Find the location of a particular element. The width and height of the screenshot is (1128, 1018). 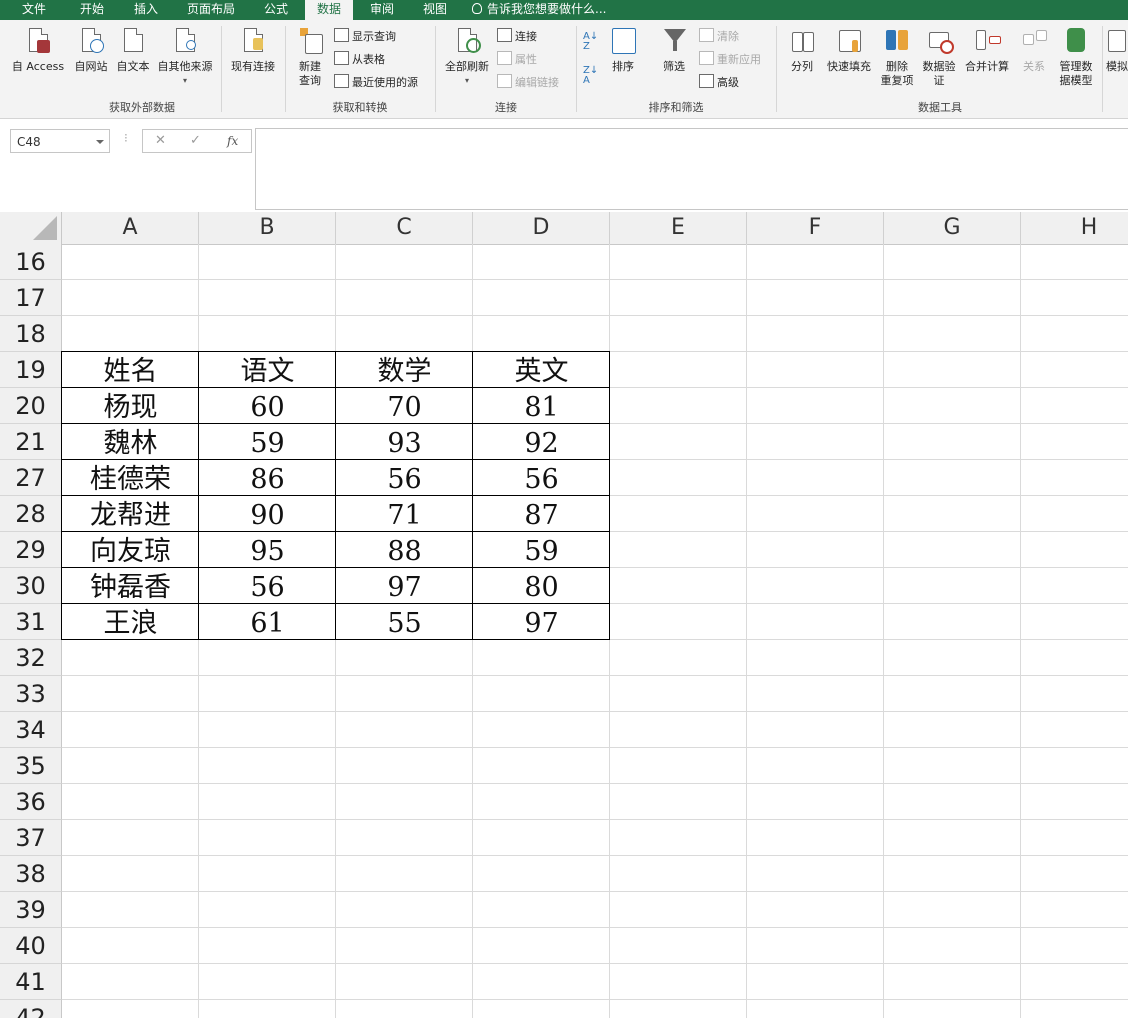

column-header-a: A is located at coordinates (130, 228).